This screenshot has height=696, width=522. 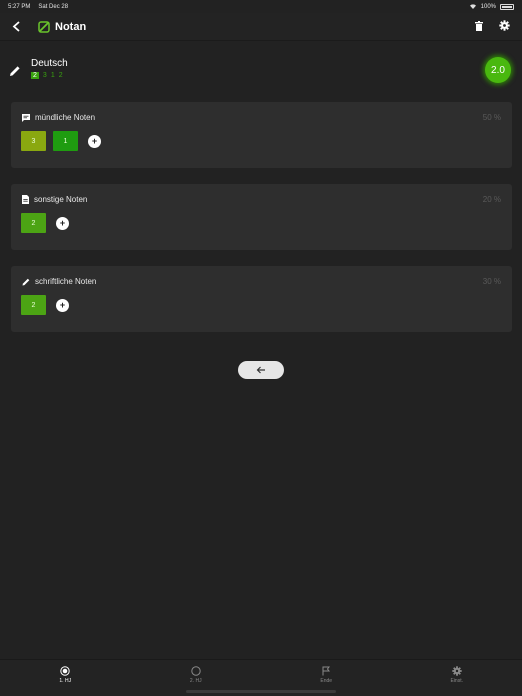 What do you see at coordinates (326, 671) in the screenshot?
I see `flag-icon` at bounding box center [326, 671].